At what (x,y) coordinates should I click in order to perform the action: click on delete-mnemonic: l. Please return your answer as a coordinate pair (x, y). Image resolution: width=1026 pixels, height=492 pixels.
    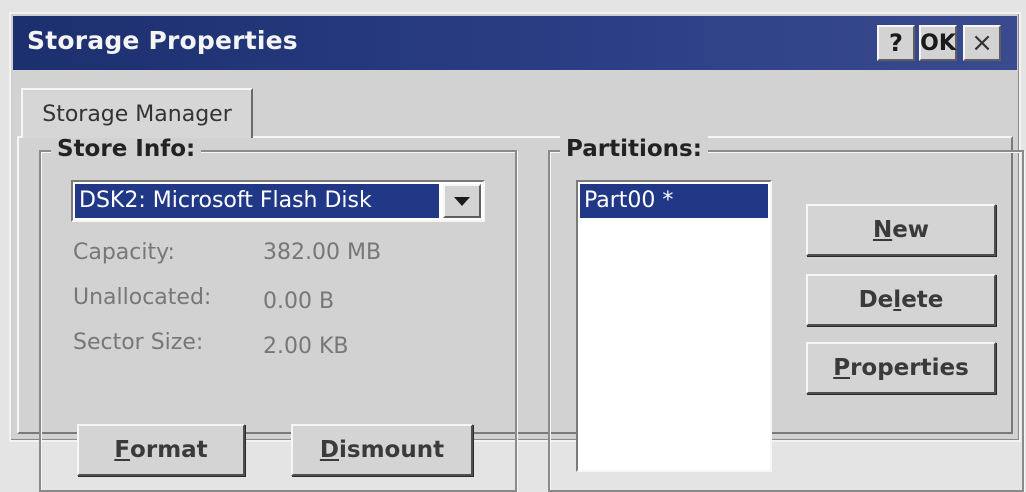
    Looking at the image, I should click on (897, 300).